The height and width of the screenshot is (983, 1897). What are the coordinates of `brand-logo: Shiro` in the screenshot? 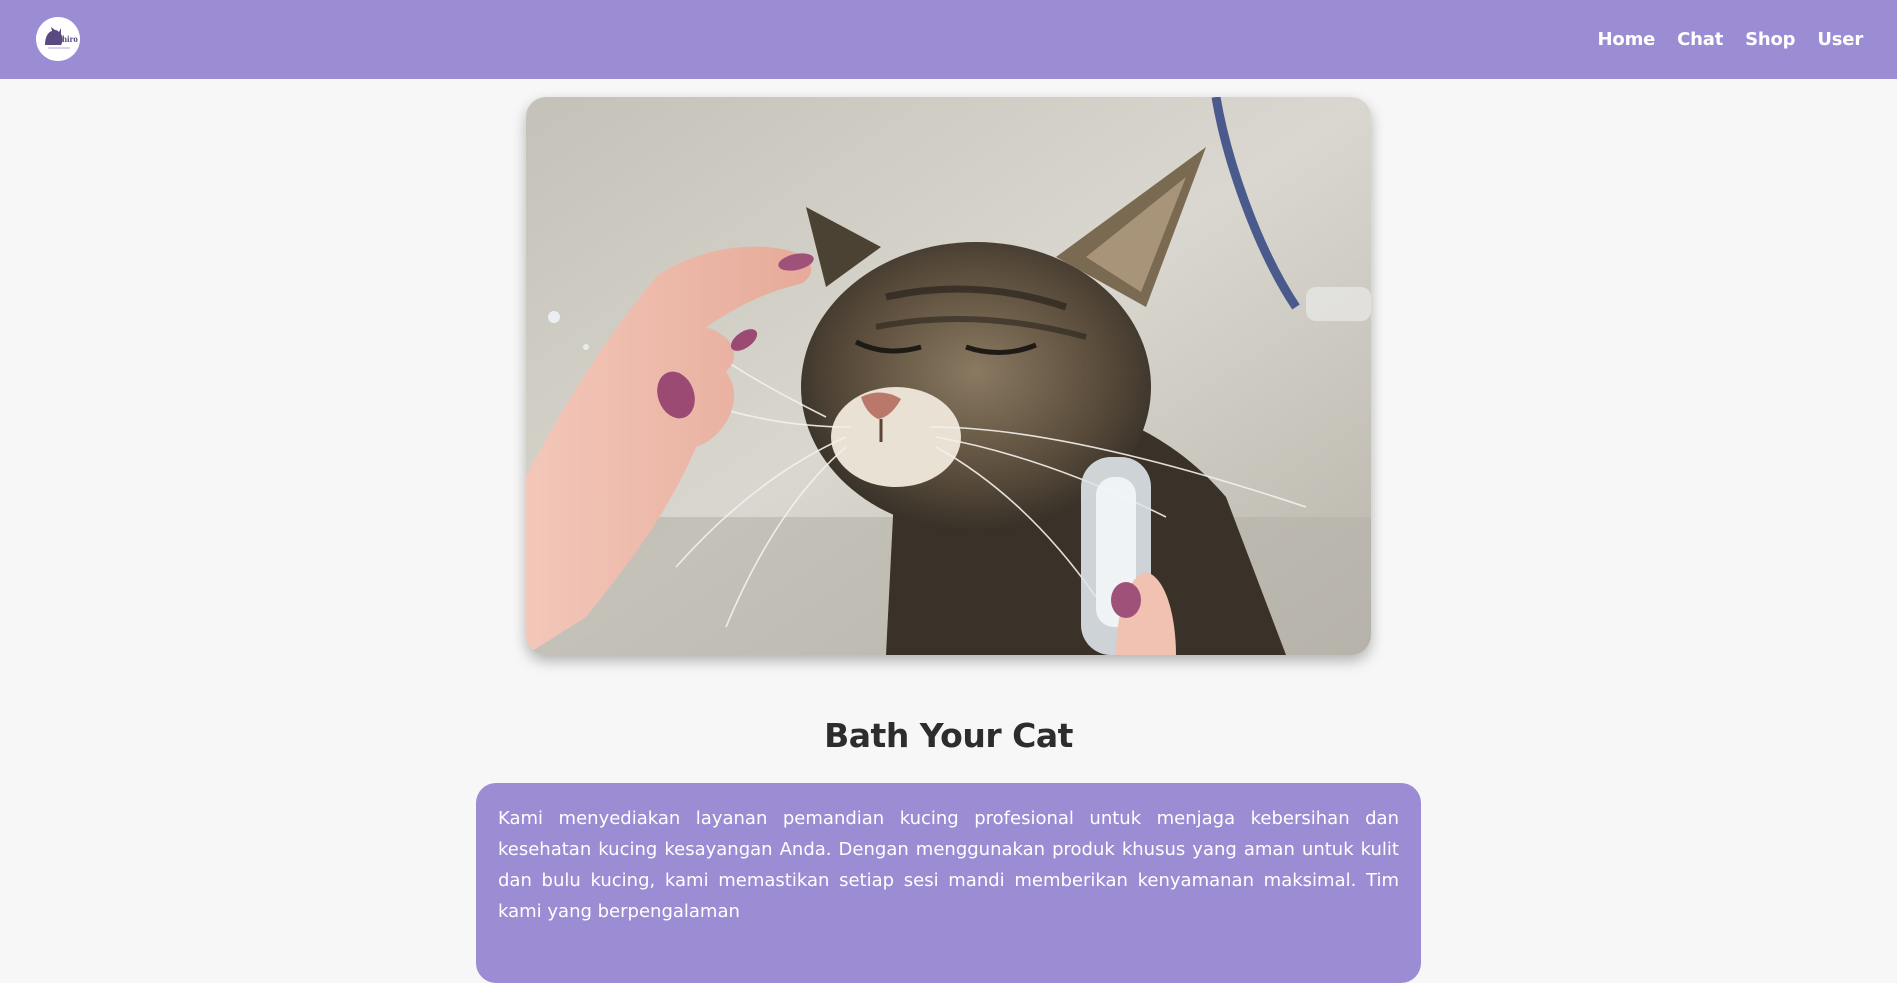 It's located at (58, 39).